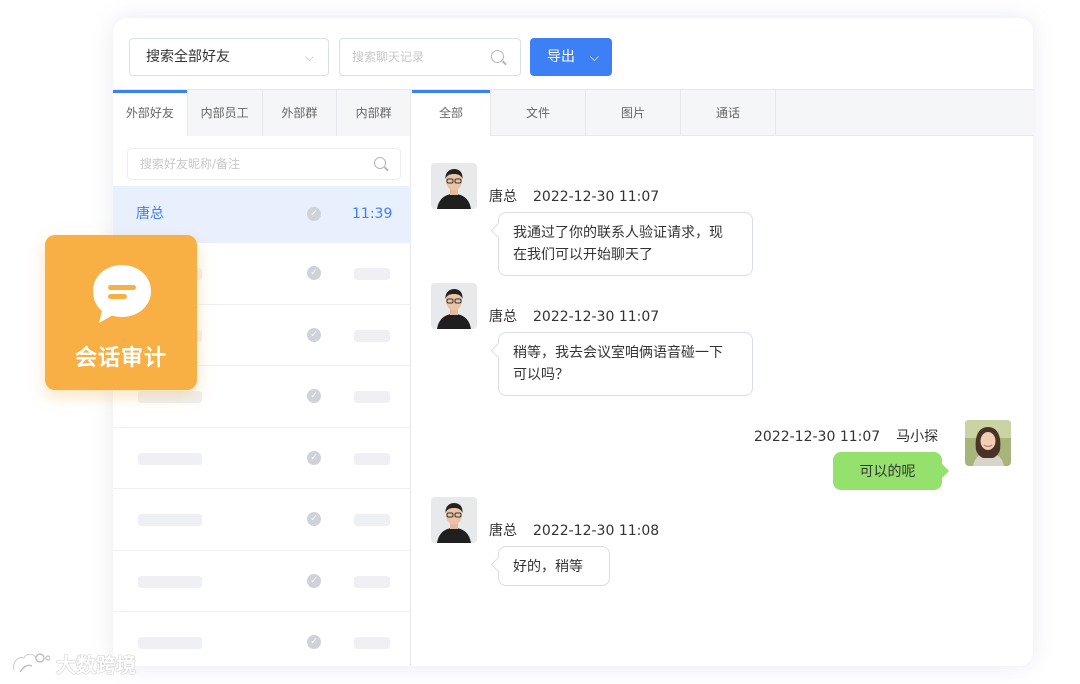  I want to click on friend-scope-select: 搜索全部好友 ⌵, so click(229, 57).